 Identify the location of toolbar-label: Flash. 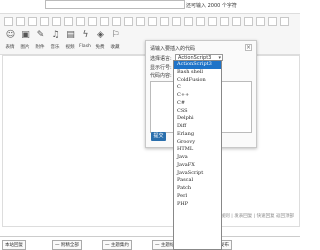
(85, 46).